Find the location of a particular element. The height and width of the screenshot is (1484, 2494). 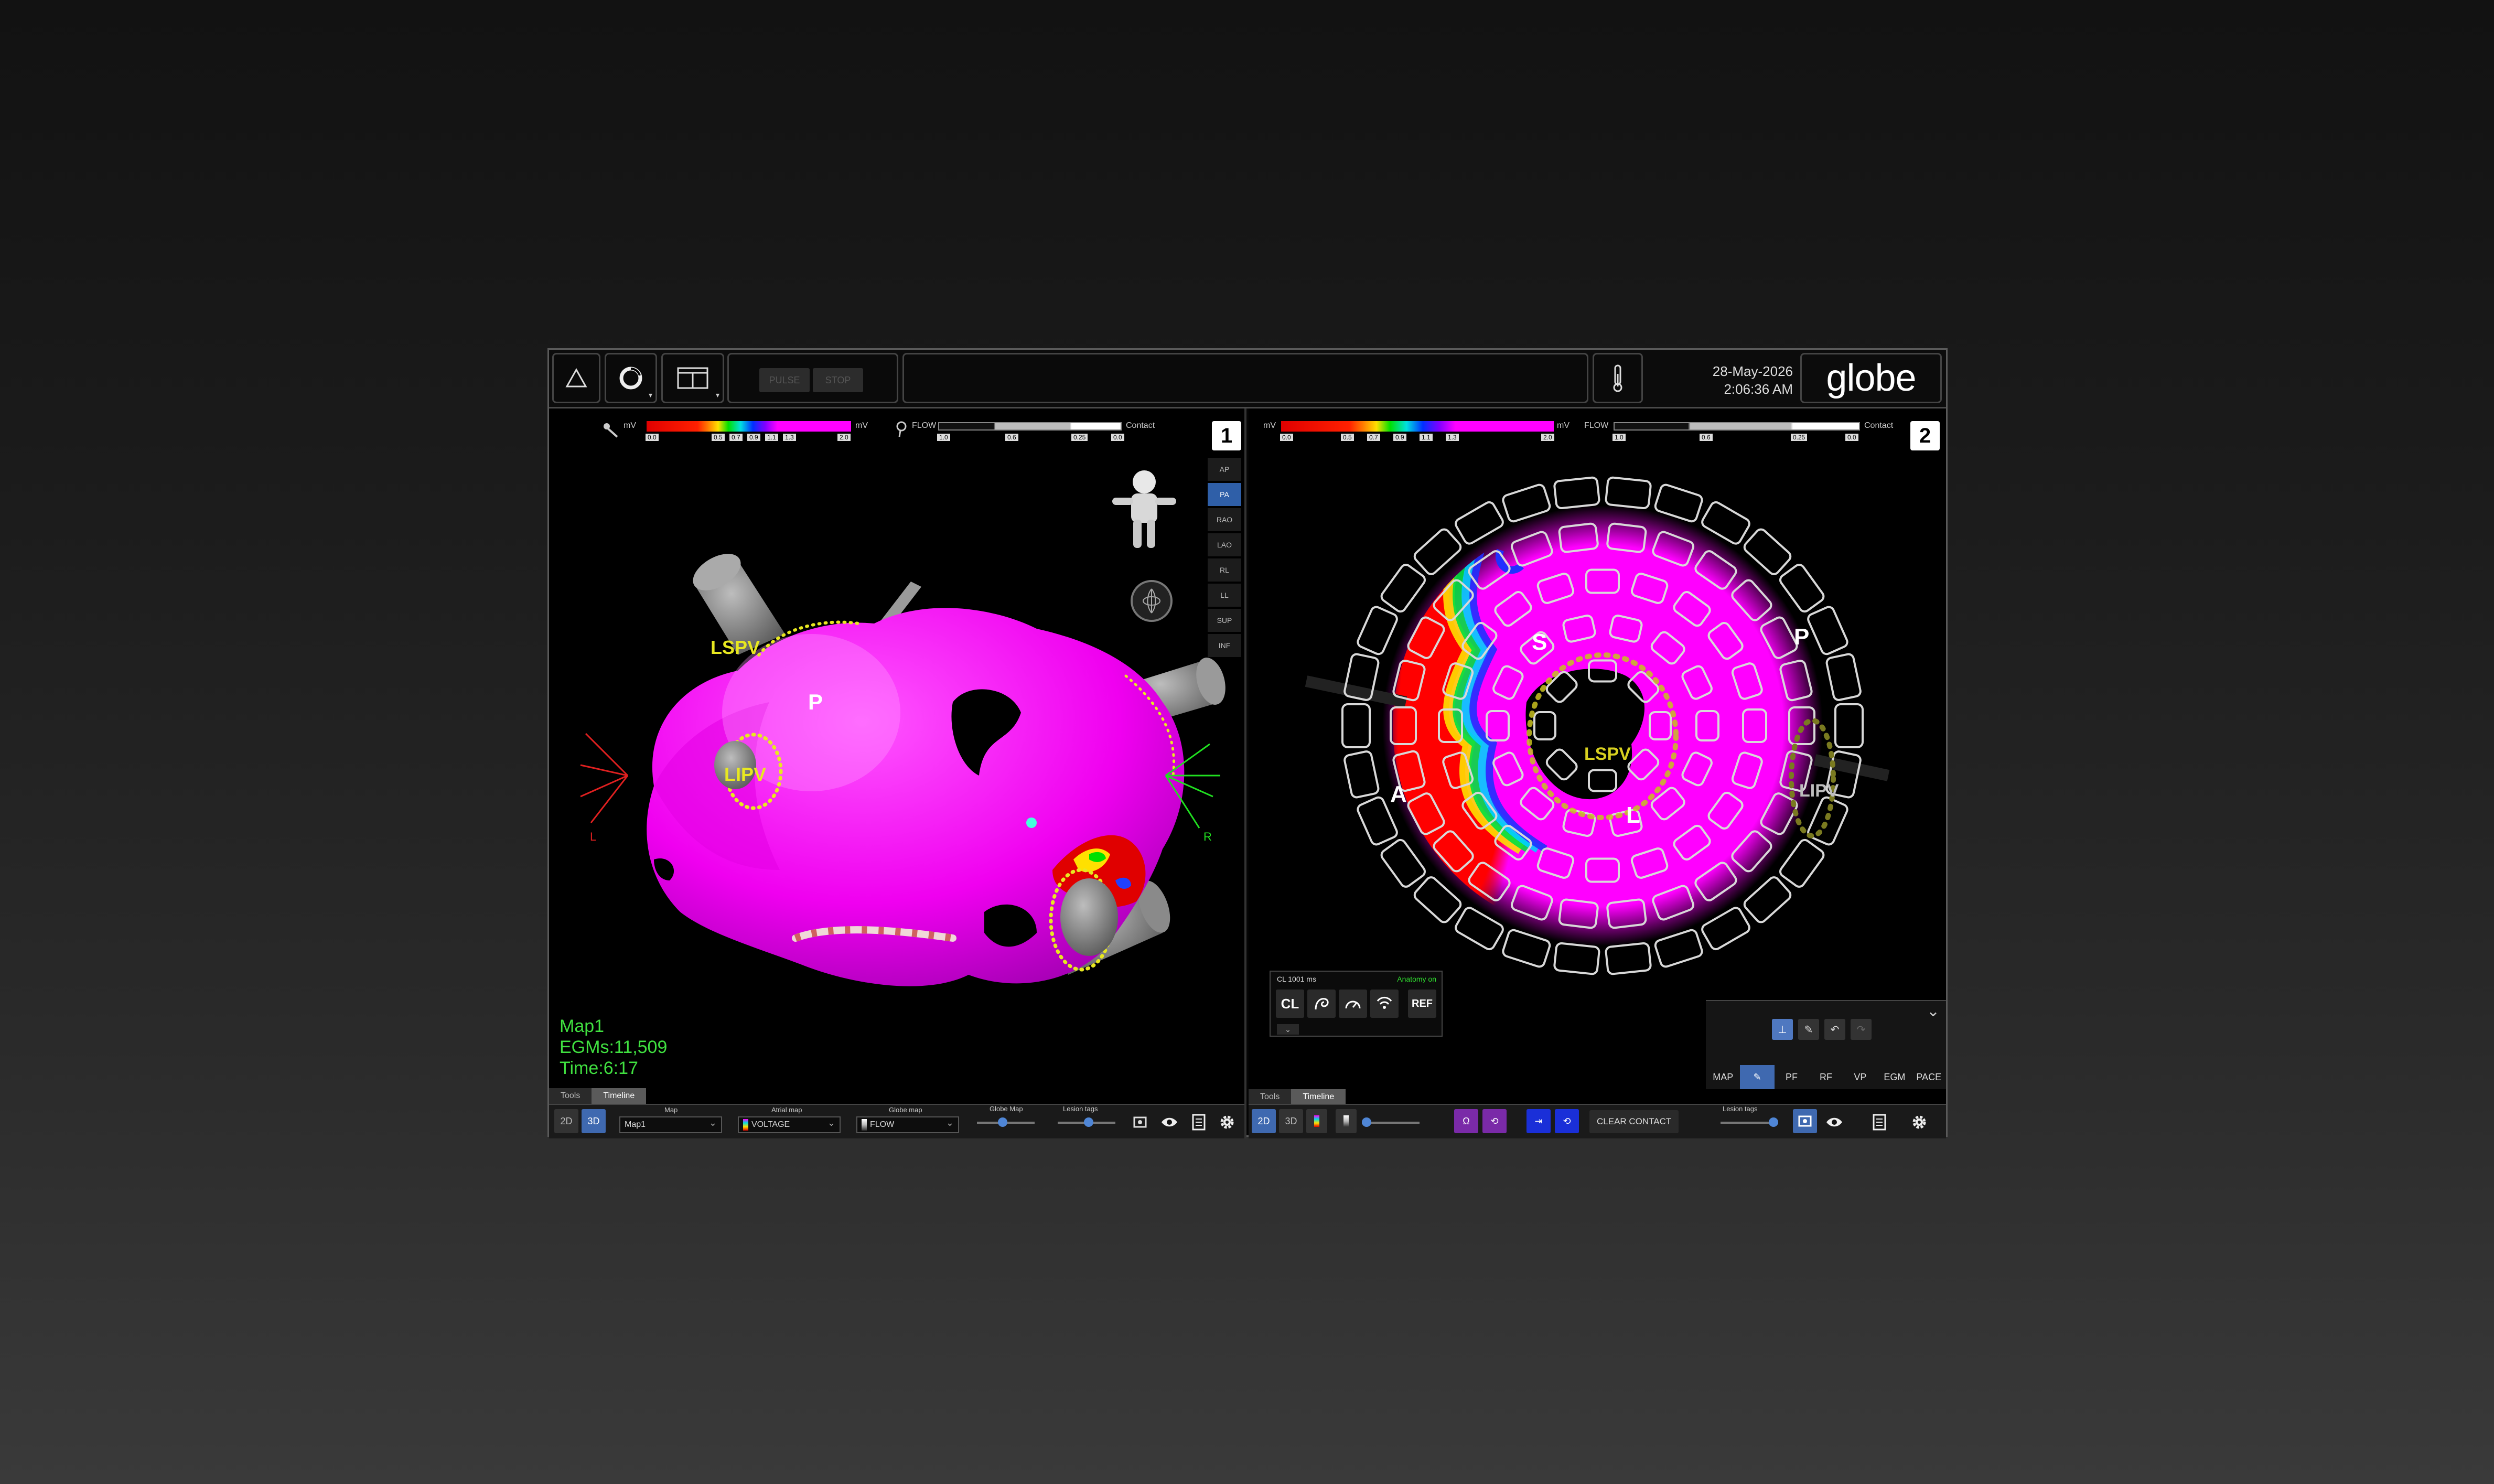

redo-icon: ↷ is located at coordinates (1861, 1030).